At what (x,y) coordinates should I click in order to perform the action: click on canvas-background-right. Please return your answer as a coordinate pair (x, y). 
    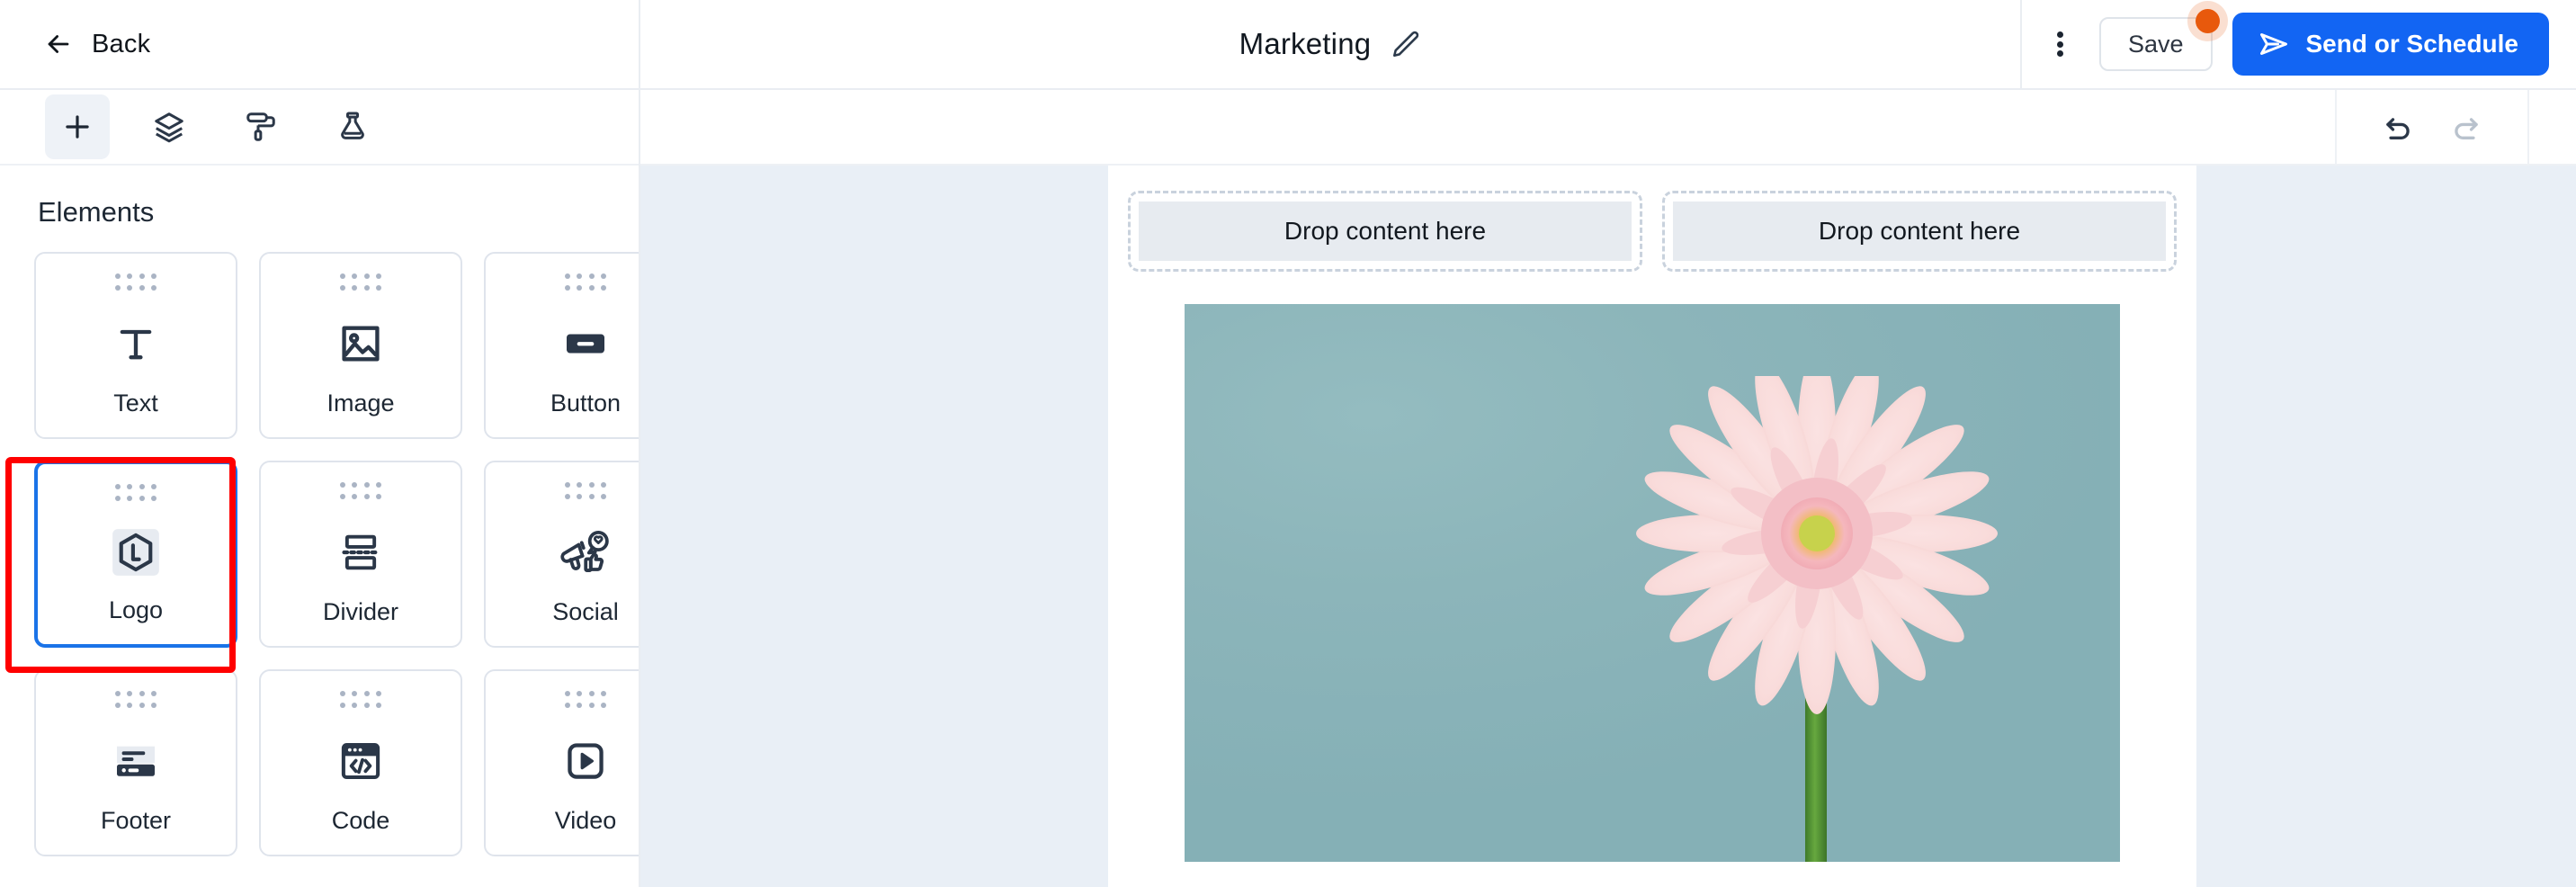
    Looking at the image, I should click on (2386, 526).